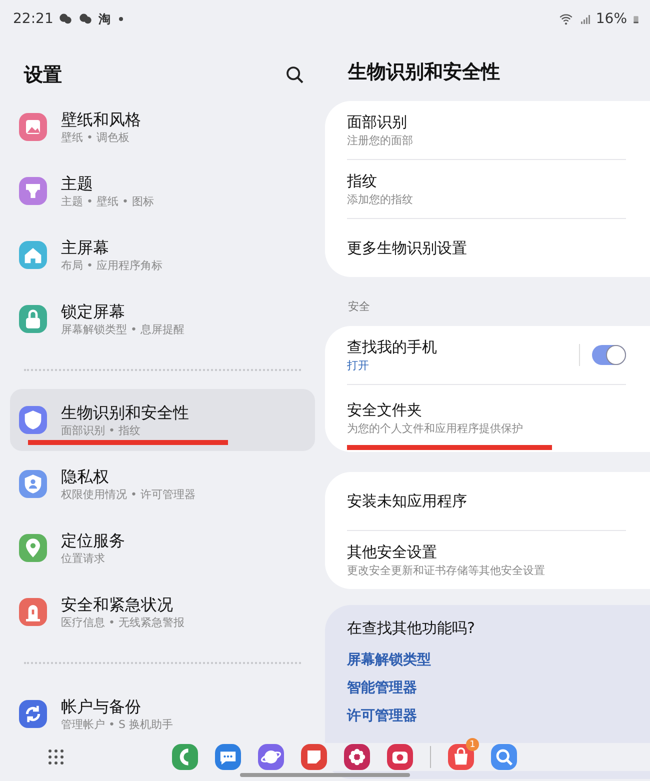  I want to click on settings-row: 更多生物识别设置, so click(486, 248).